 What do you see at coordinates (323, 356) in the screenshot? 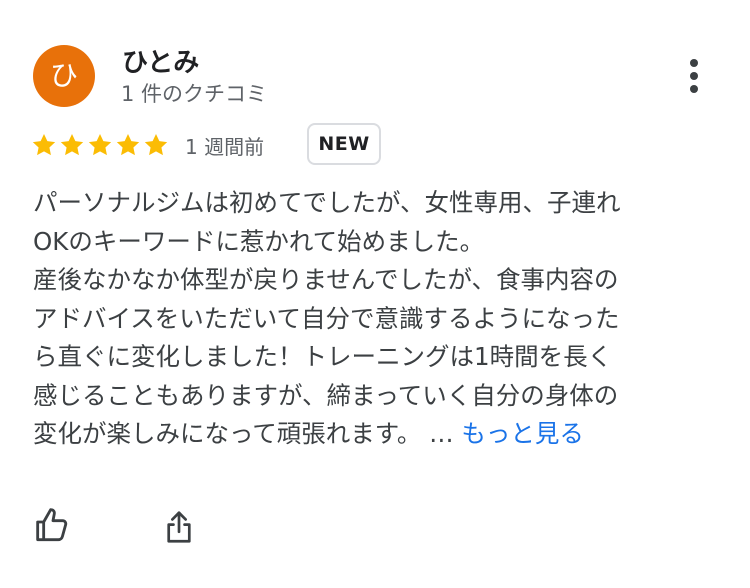
I see `review-text-line: ら直ぐに変化しました！トレーニングは1時間を長く` at bounding box center [323, 356].